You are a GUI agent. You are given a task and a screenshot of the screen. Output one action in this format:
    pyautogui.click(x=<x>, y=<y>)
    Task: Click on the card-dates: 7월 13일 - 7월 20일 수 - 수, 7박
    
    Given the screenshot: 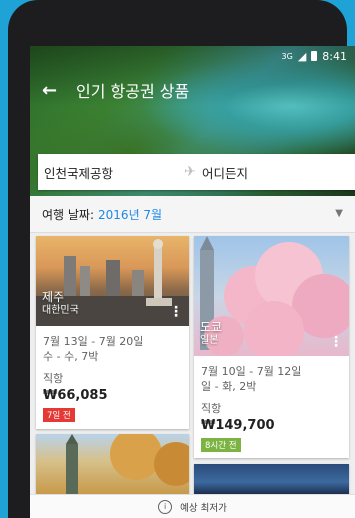 What is the action you would take?
    pyautogui.click(x=116, y=349)
    